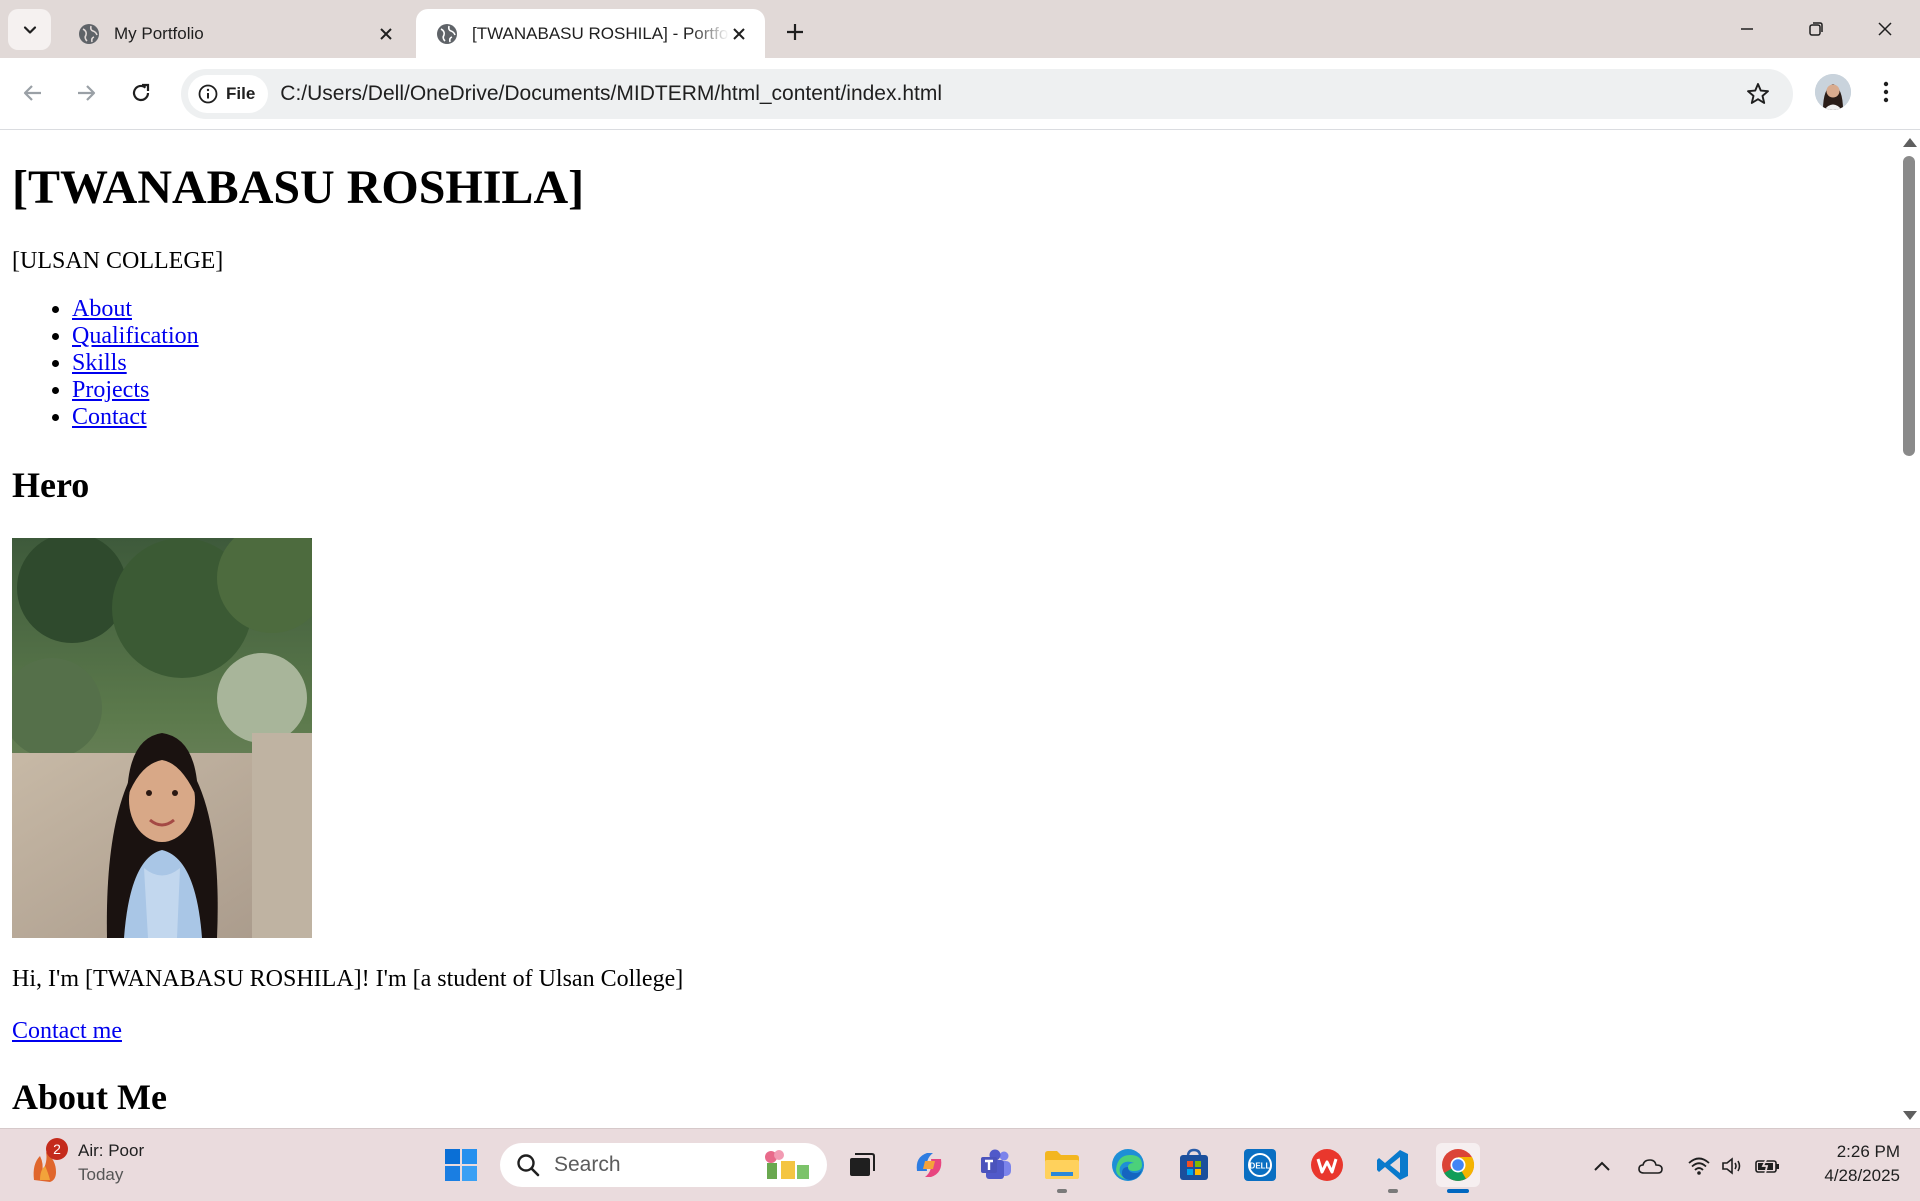 The image size is (1920, 1201). Describe the element at coordinates (110, 390) in the screenshot. I see `nav-link-projects: Projects` at that location.